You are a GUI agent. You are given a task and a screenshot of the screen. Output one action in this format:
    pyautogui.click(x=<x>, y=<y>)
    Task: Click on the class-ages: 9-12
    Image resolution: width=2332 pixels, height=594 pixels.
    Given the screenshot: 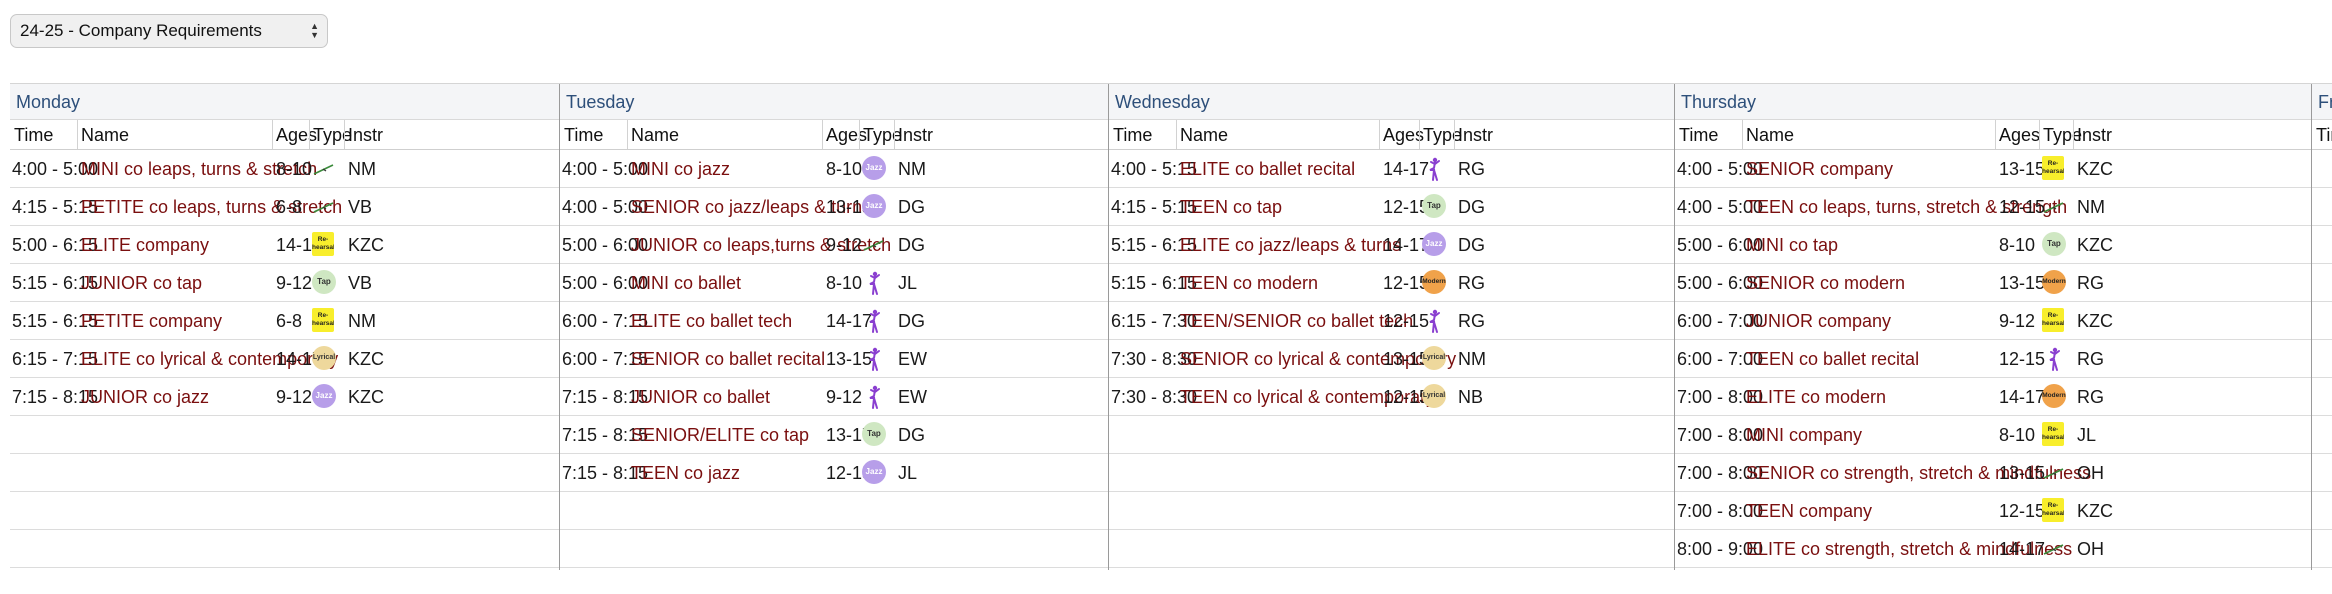 What is the action you would take?
    pyautogui.click(x=844, y=397)
    